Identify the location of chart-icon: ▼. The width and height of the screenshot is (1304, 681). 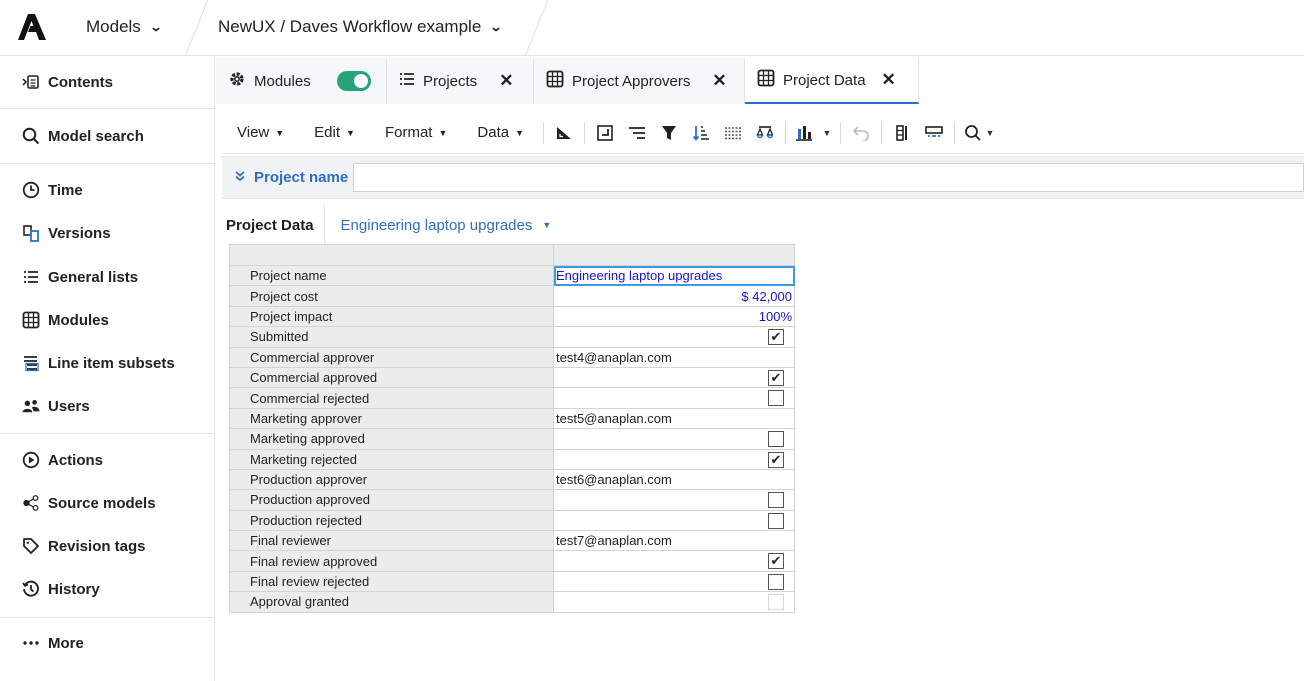
(813, 133).